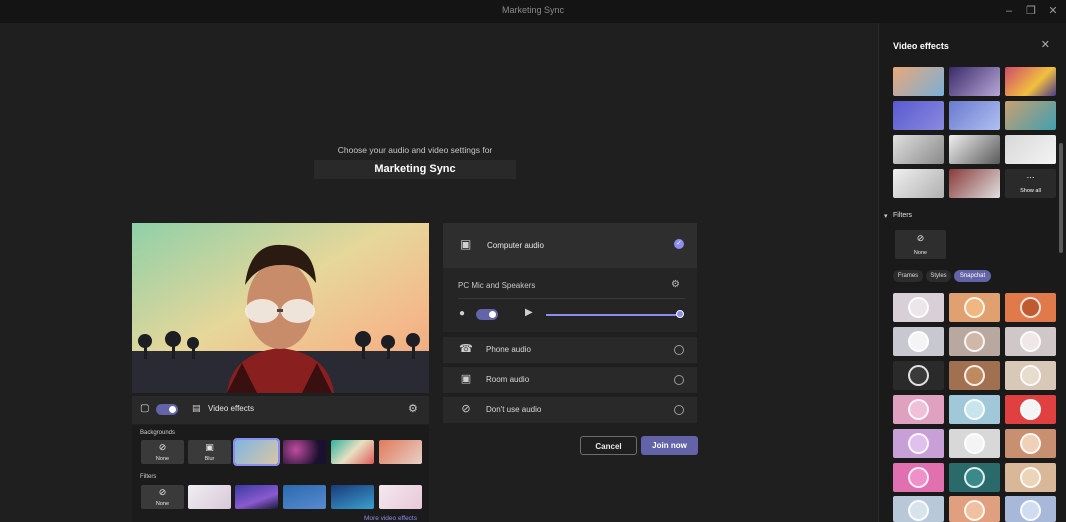 Image resolution: width=1066 pixels, height=522 pixels. Describe the element at coordinates (487, 314) in the screenshot. I see `mic-toggle` at that location.